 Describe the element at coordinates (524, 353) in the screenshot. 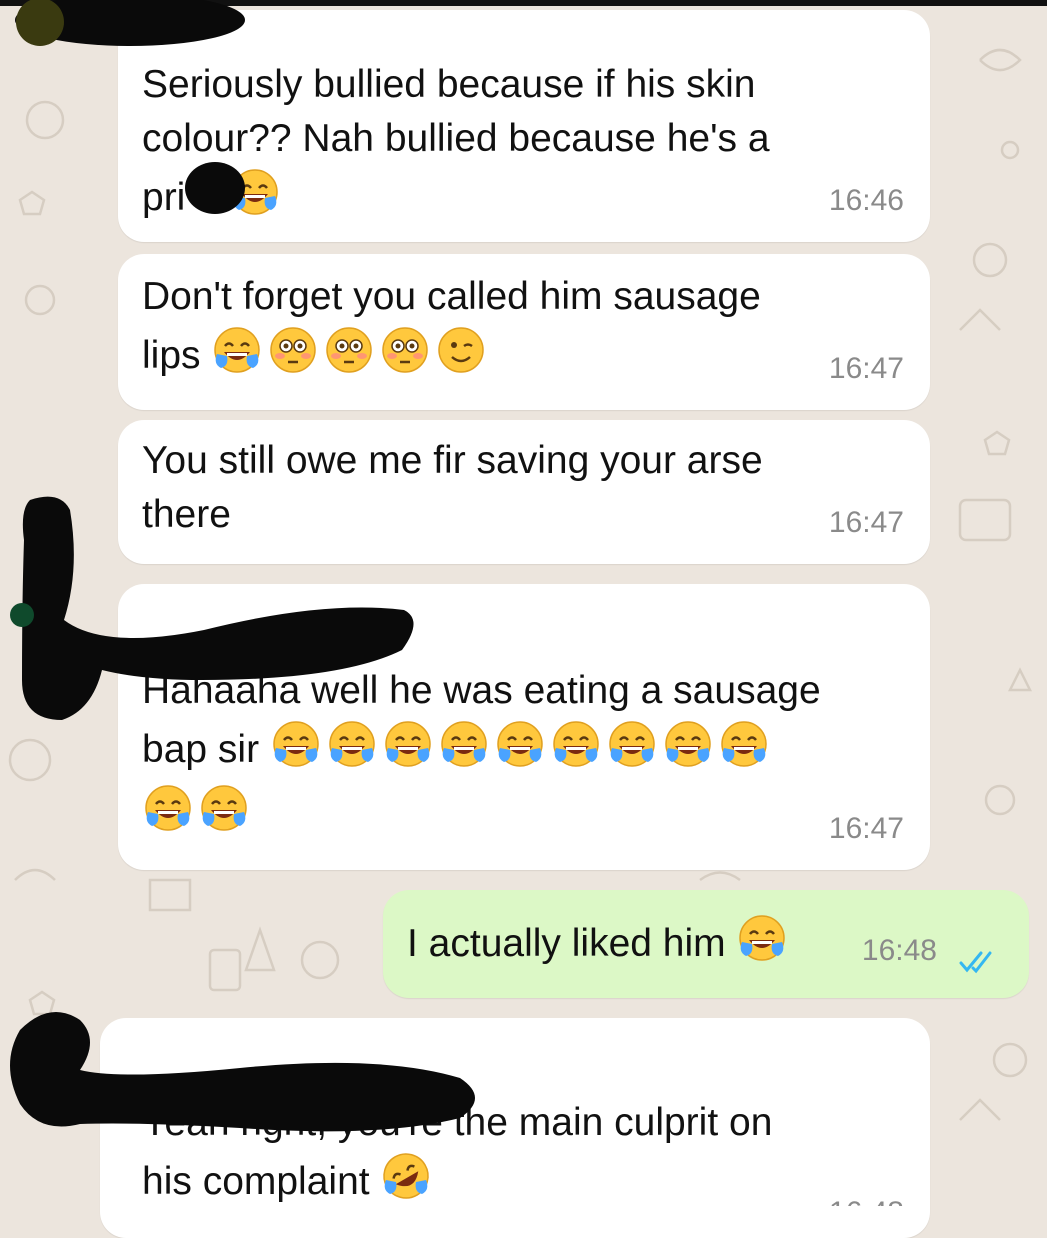

I see `message-line: lips` at that location.